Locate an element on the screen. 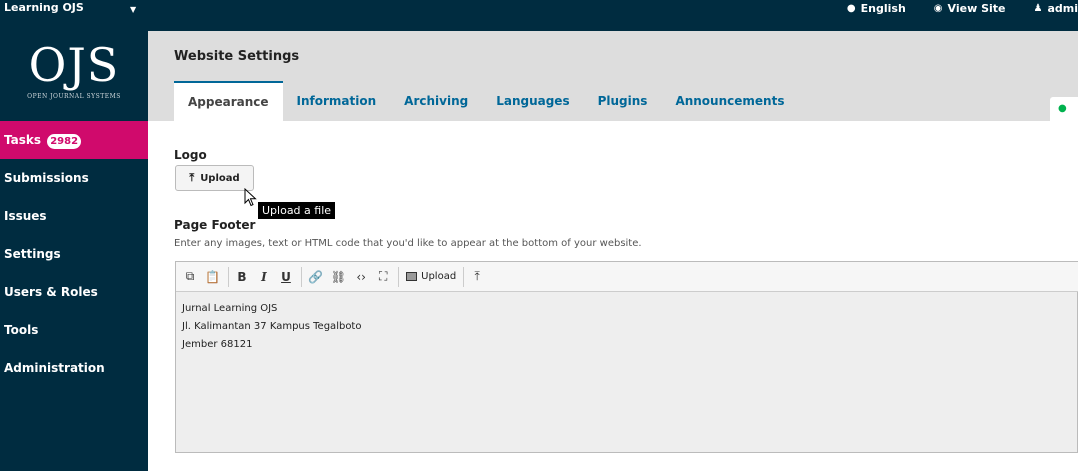 The height and width of the screenshot is (471, 1078). bold-button: B is located at coordinates (242, 277).